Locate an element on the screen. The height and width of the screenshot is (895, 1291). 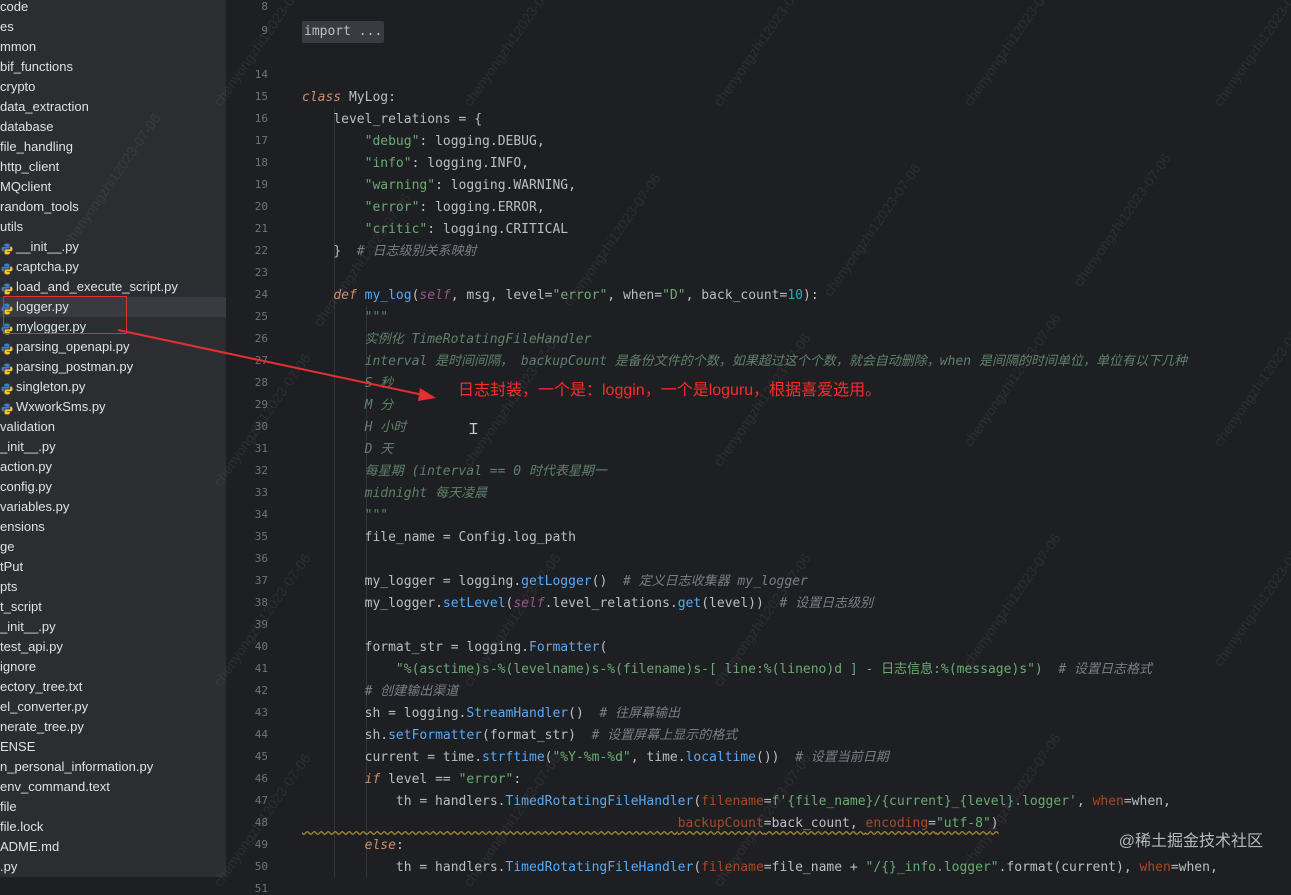
annotation-arrow is located at coordinates (276, 365).